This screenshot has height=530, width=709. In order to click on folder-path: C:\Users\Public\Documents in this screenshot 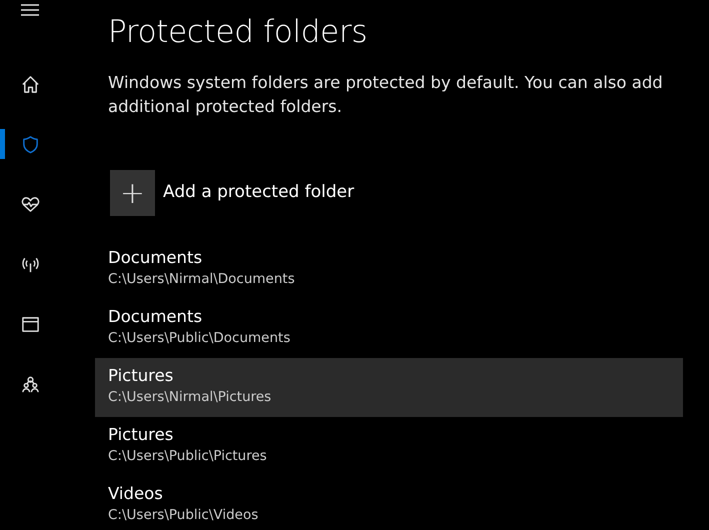, I will do `click(200, 338)`.